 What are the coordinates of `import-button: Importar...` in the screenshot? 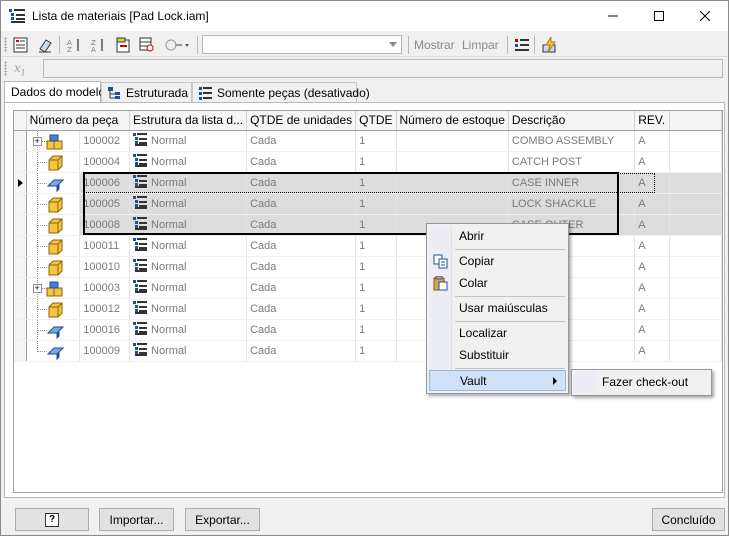 It's located at (136, 519).